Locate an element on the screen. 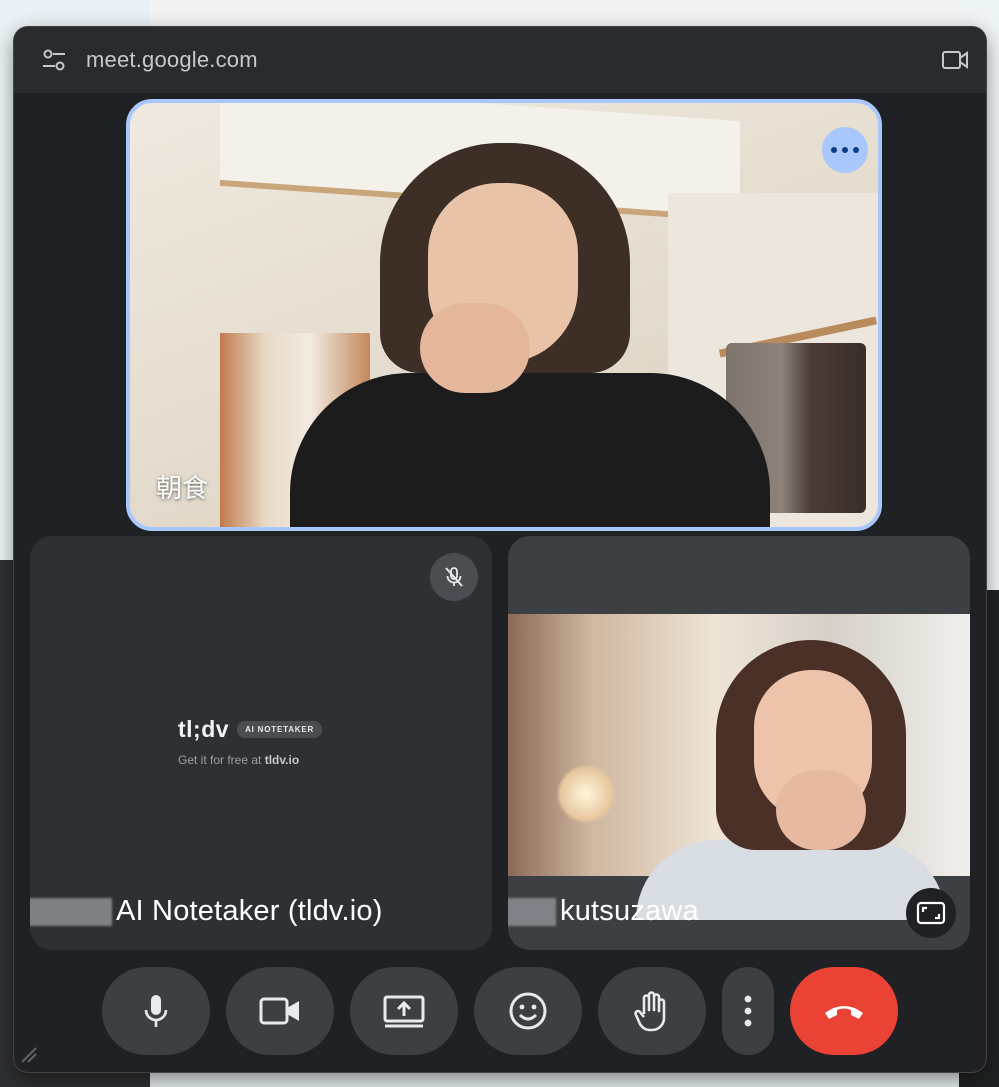 Image resolution: width=999 pixels, height=1087 pixels. site-url: meet.google.com is located at coordinates (172, 59).